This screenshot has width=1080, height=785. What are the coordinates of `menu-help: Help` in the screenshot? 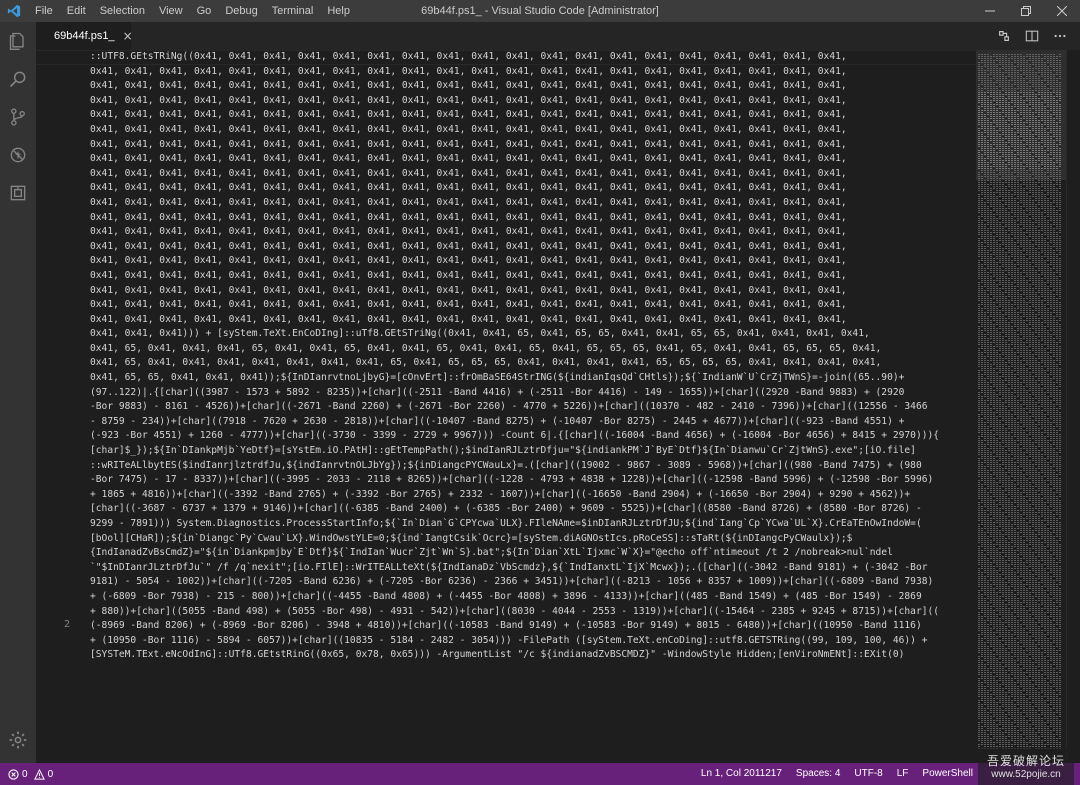 It's located at (338, 11).